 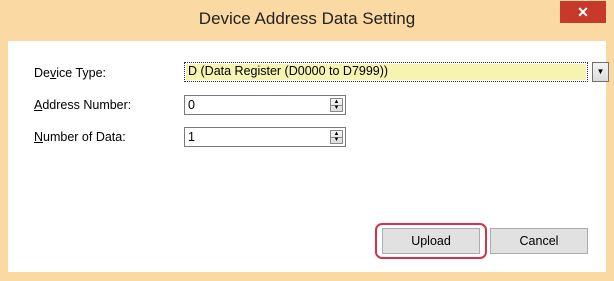 I want to click on number-of-data-label: Number of Data:, so click(x=80, y=137).